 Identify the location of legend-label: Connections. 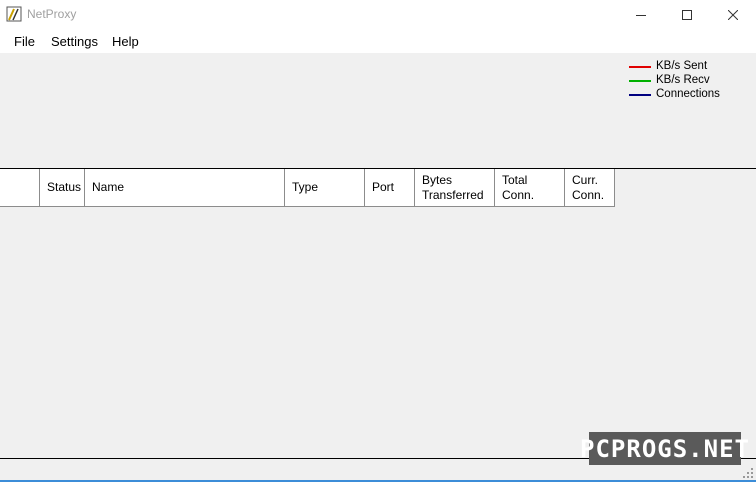
(688, 94).